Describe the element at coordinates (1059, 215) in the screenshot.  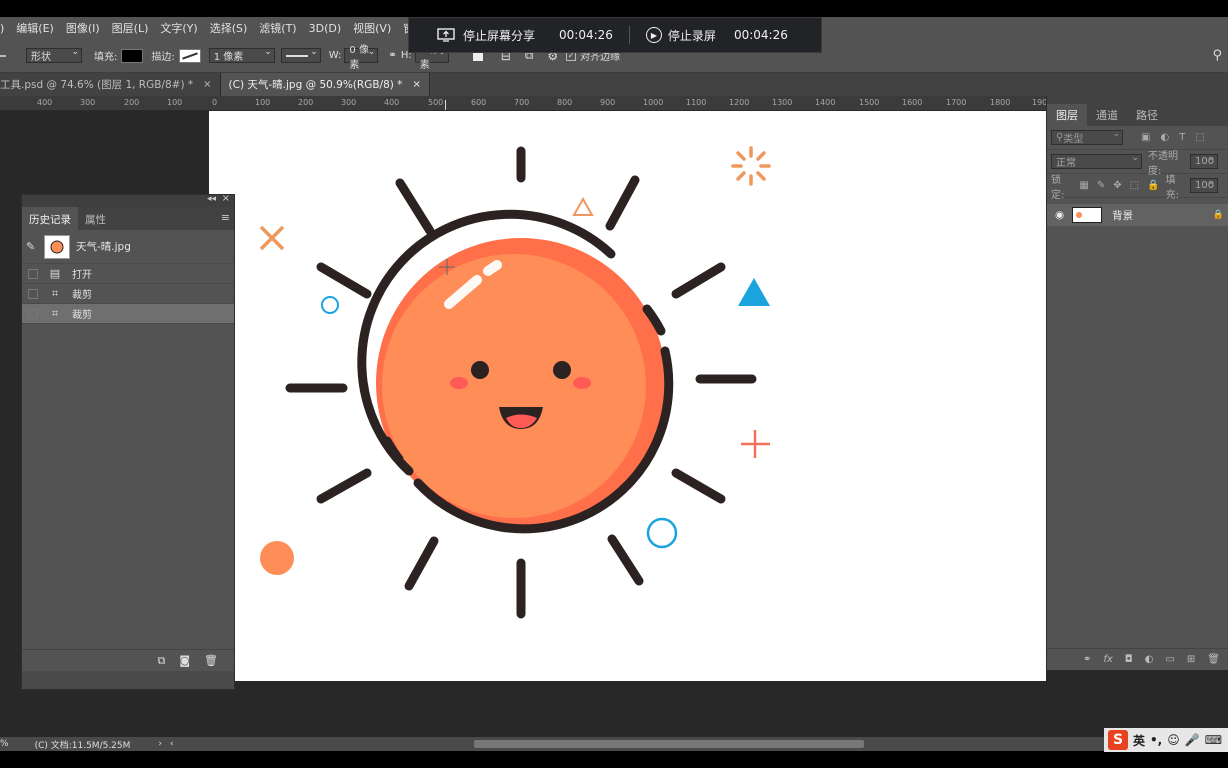
I see `eye-icon: ◉` at that location.